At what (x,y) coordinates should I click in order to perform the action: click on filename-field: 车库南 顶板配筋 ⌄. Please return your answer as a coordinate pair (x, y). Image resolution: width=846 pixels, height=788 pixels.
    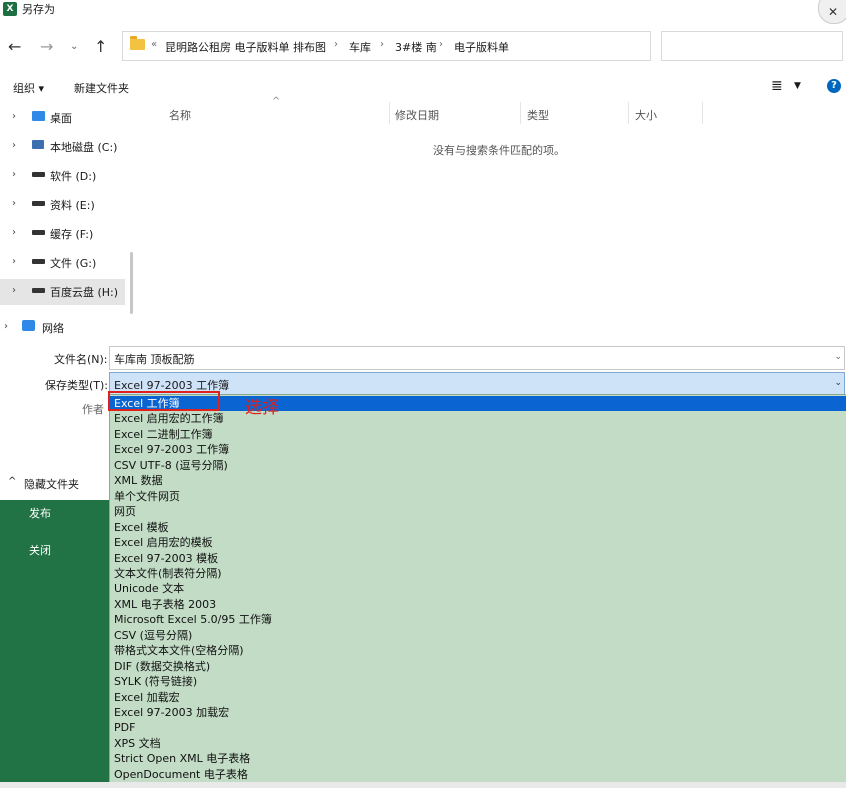
    Looking at the image, I should click on (477, 358).